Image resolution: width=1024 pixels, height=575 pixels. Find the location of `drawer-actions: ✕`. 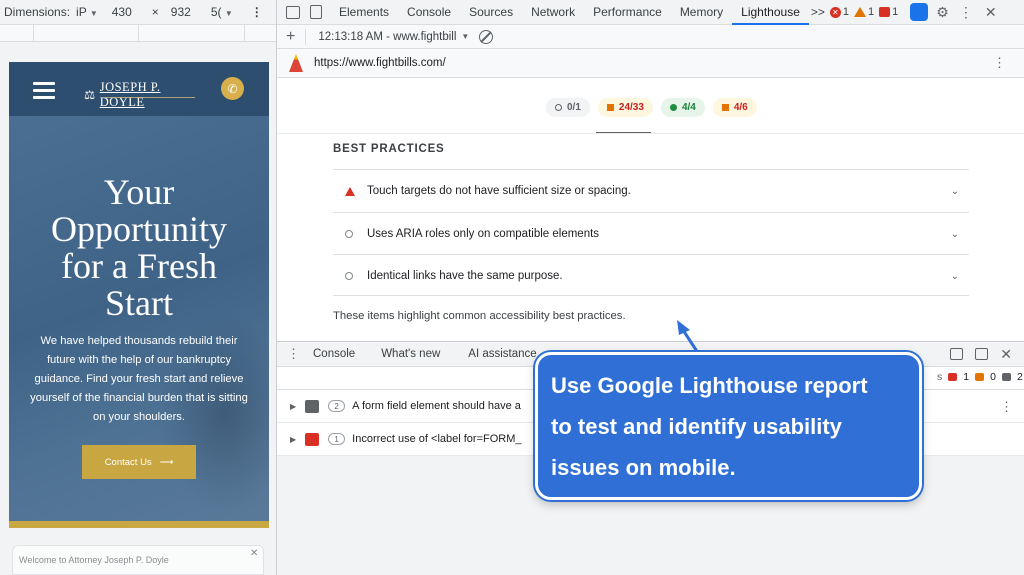

drawer-actions: ✕ is located at coordinates (981, 354).